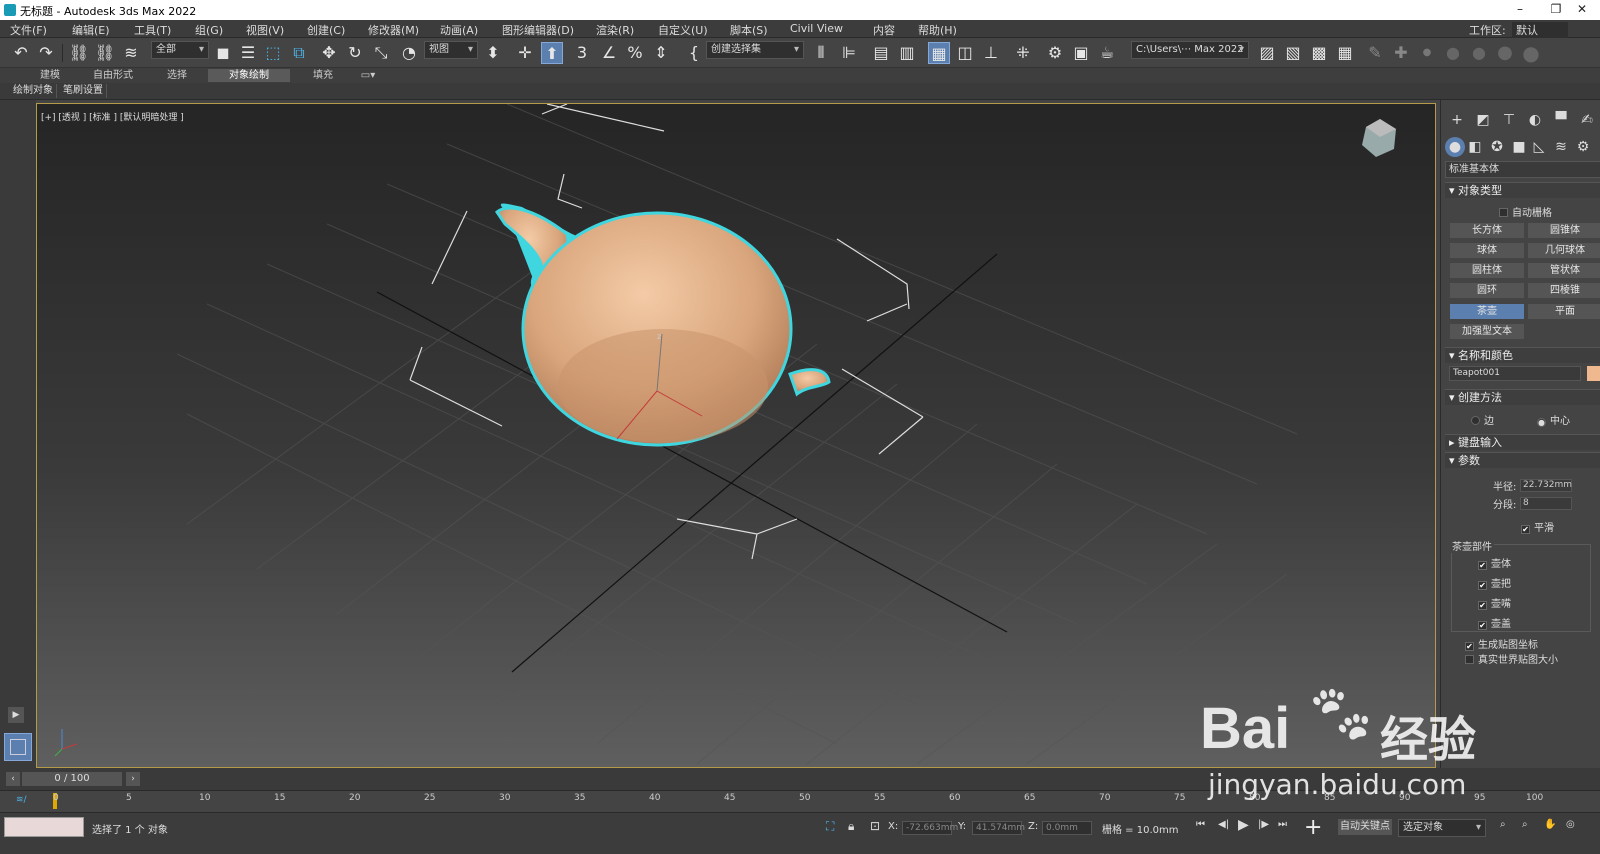 The image size is (1600, 854). Describe the element at coordinates (1487, 230) in the screenshot. I see `box-button: 长方体` at that location.